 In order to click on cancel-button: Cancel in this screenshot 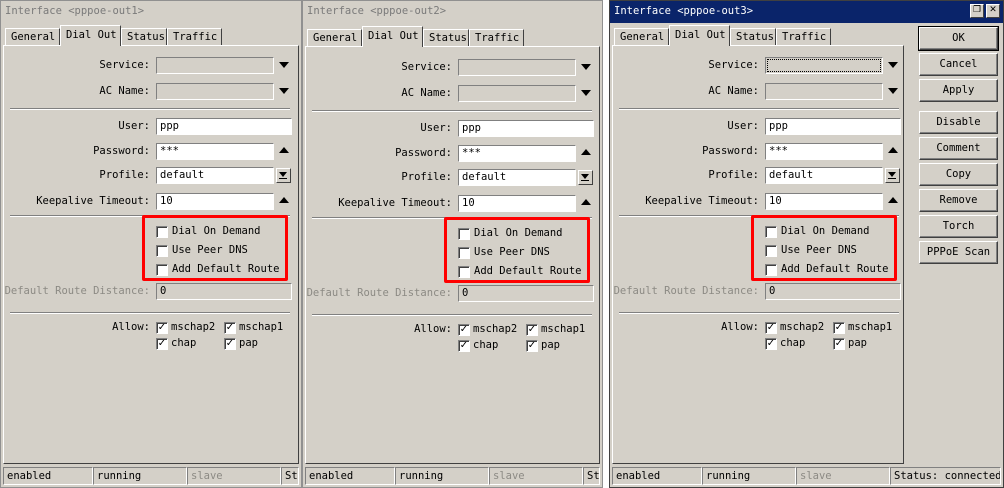, I will do `click(958, 64)`.